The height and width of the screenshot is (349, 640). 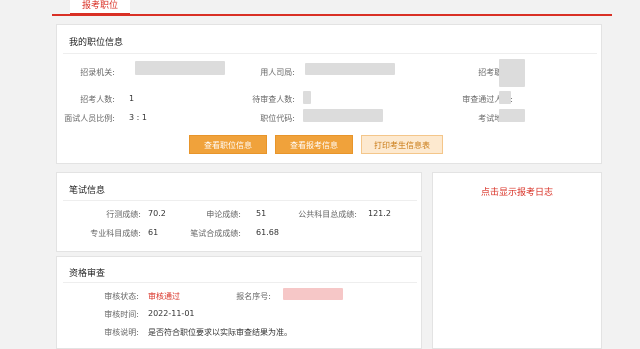 I want to click on review-status-value: 审核通过, so click(x=164, y=296).